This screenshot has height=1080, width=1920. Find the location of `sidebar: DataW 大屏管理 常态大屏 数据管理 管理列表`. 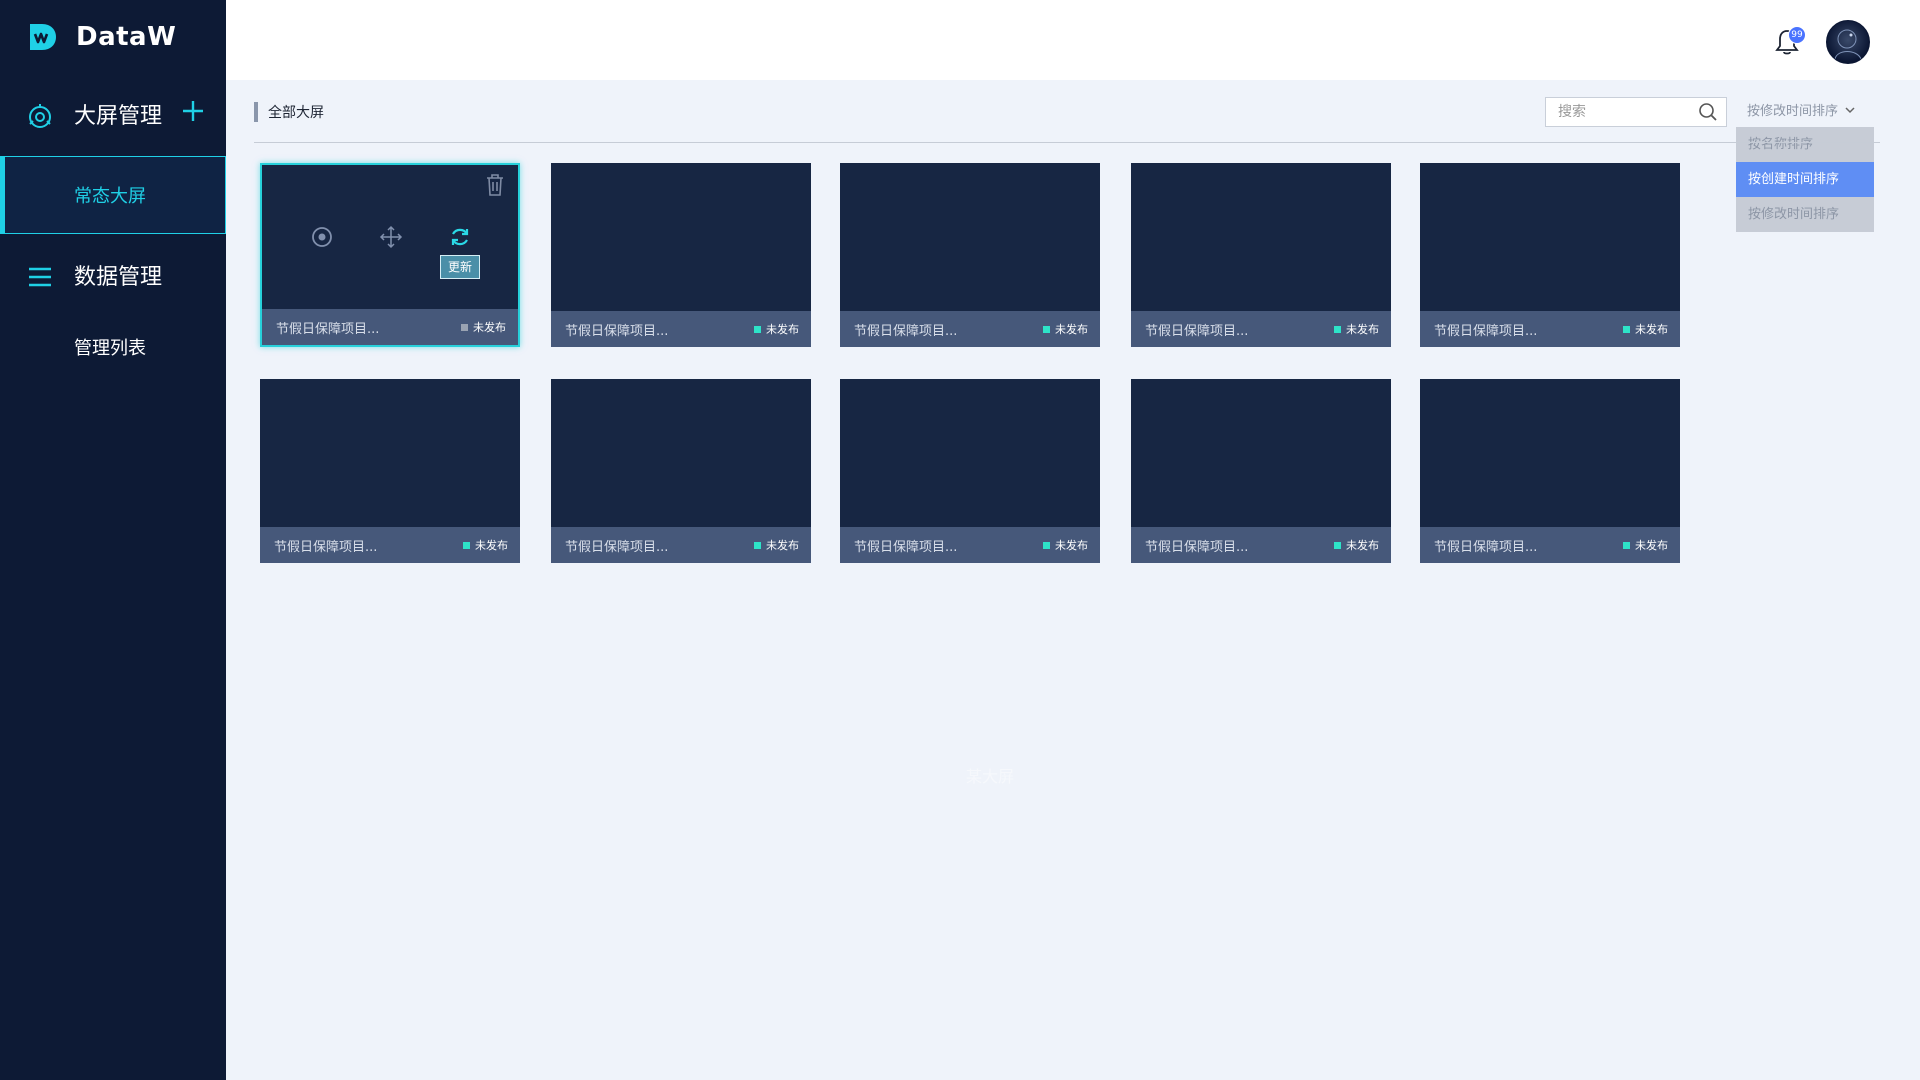

sidebar: DataW 大屏管理 常态大屏 数据管理 管理列表 is located at coordinates (113, 540).